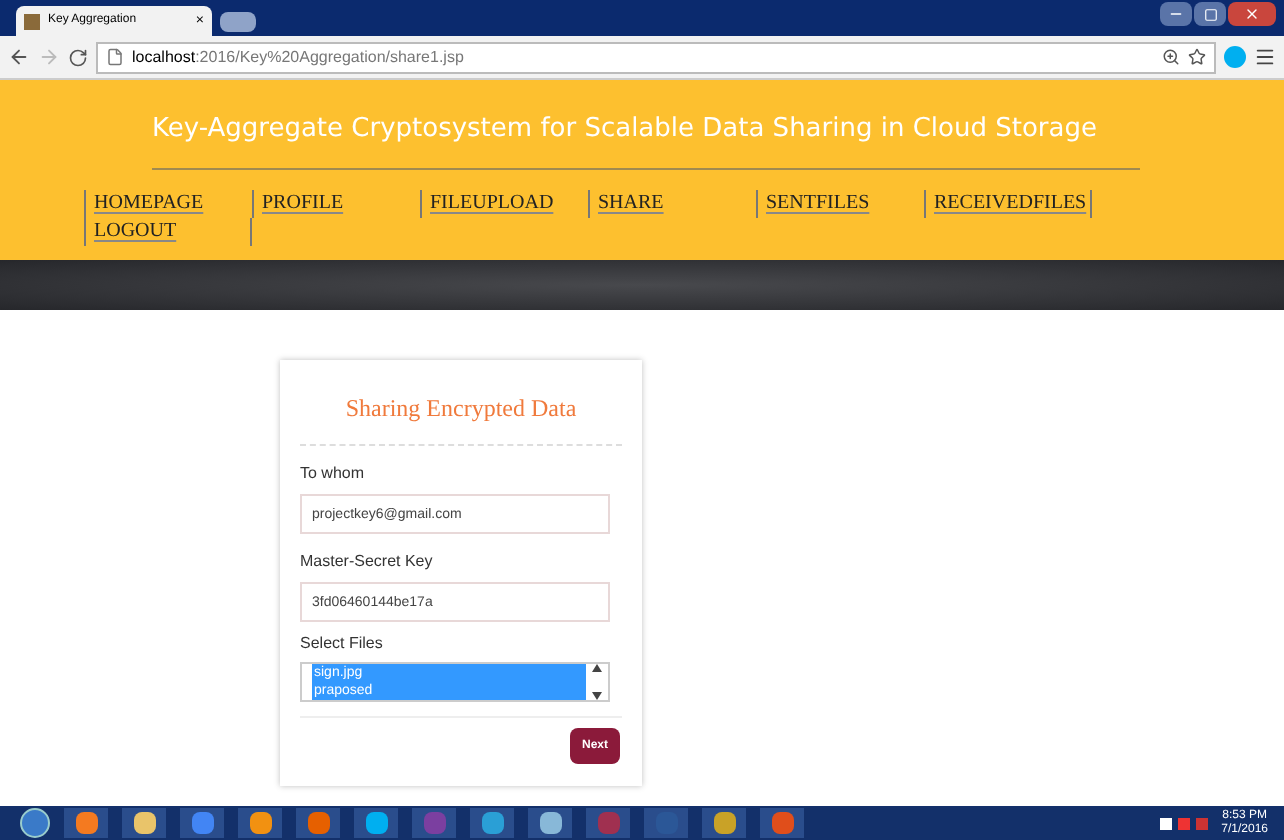 Image resolution: width=1284 pixels, height=840 pixels. I want to click on nav-link: LOGOUT, so click(168, 232).